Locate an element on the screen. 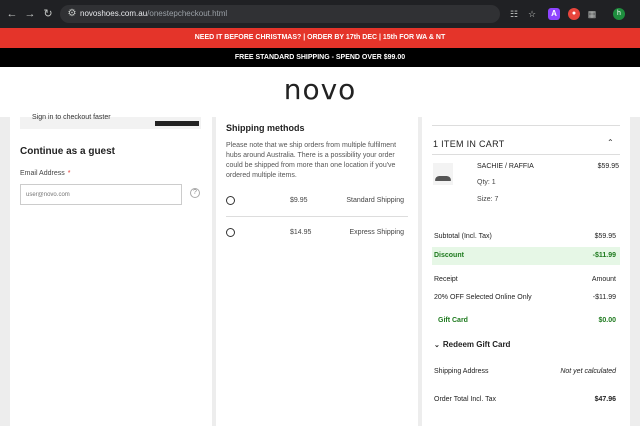 This screenshot has height=426, width=640. giftcard-row: Gift Card $0.00 is located at coordinates (526, 321).